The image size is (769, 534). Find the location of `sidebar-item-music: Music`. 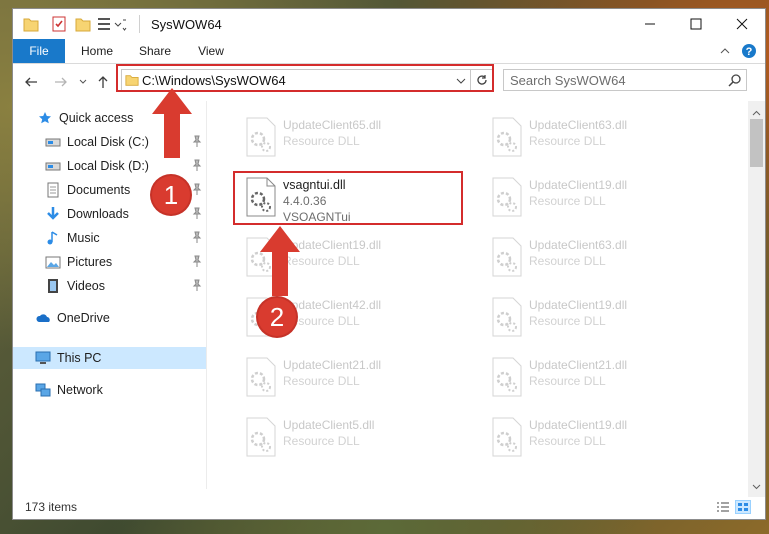

sidebar-item-music: Music is located at coordinates (125, 238).